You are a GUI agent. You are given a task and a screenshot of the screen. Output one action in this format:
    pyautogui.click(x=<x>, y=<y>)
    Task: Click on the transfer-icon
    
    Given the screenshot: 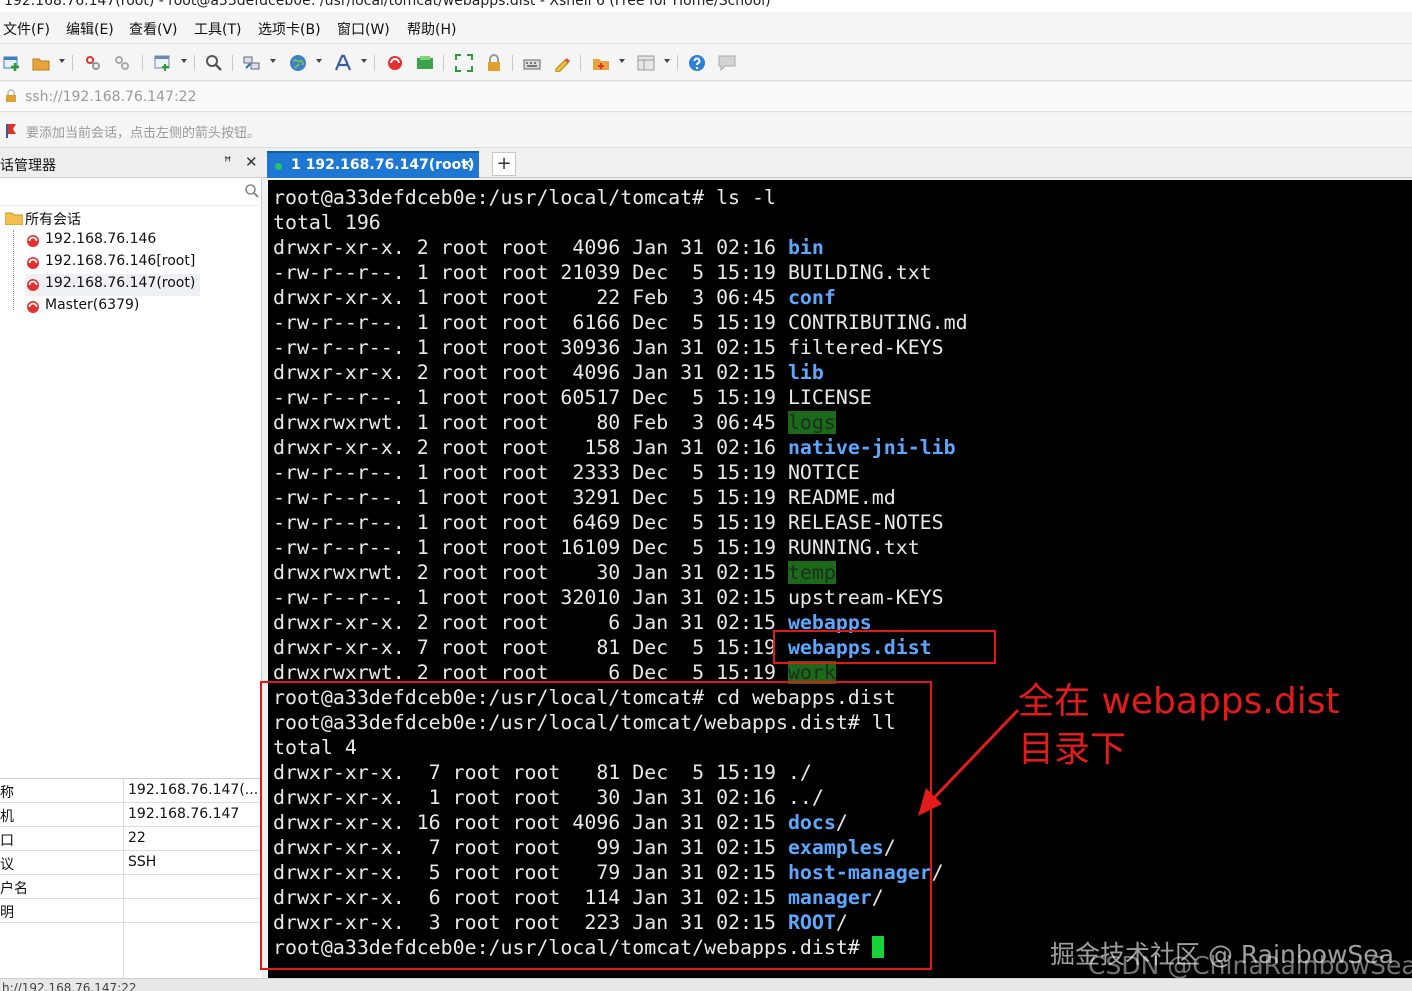 What is the action you would take?
    pyautogui.click(x=252, y=63)
    